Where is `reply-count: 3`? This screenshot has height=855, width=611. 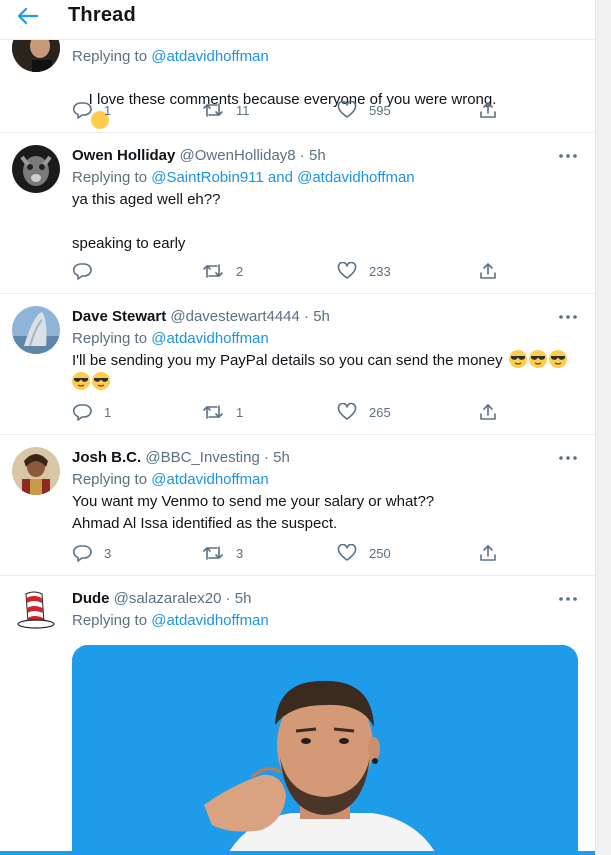 reply-count: 3 is located at coordinates (108, 553).